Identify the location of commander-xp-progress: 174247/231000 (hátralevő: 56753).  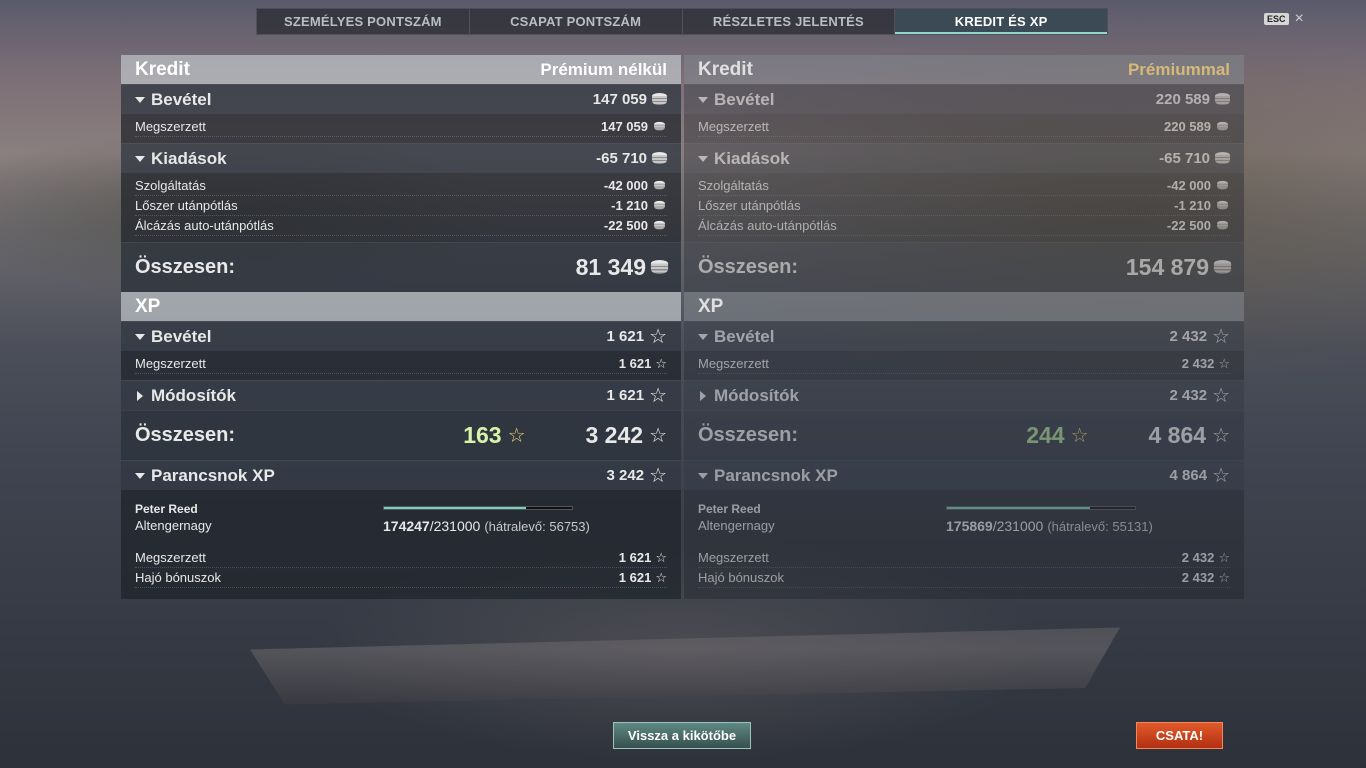
(486, 526).